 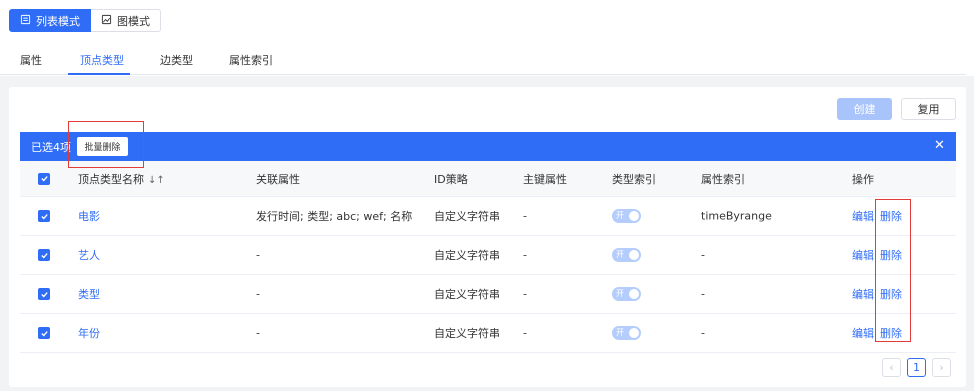 What do you see at coordinates (111, 179) in the screenshot?
I see `header-name-label: 顶点类型名称` at bounding box center [111, 179].